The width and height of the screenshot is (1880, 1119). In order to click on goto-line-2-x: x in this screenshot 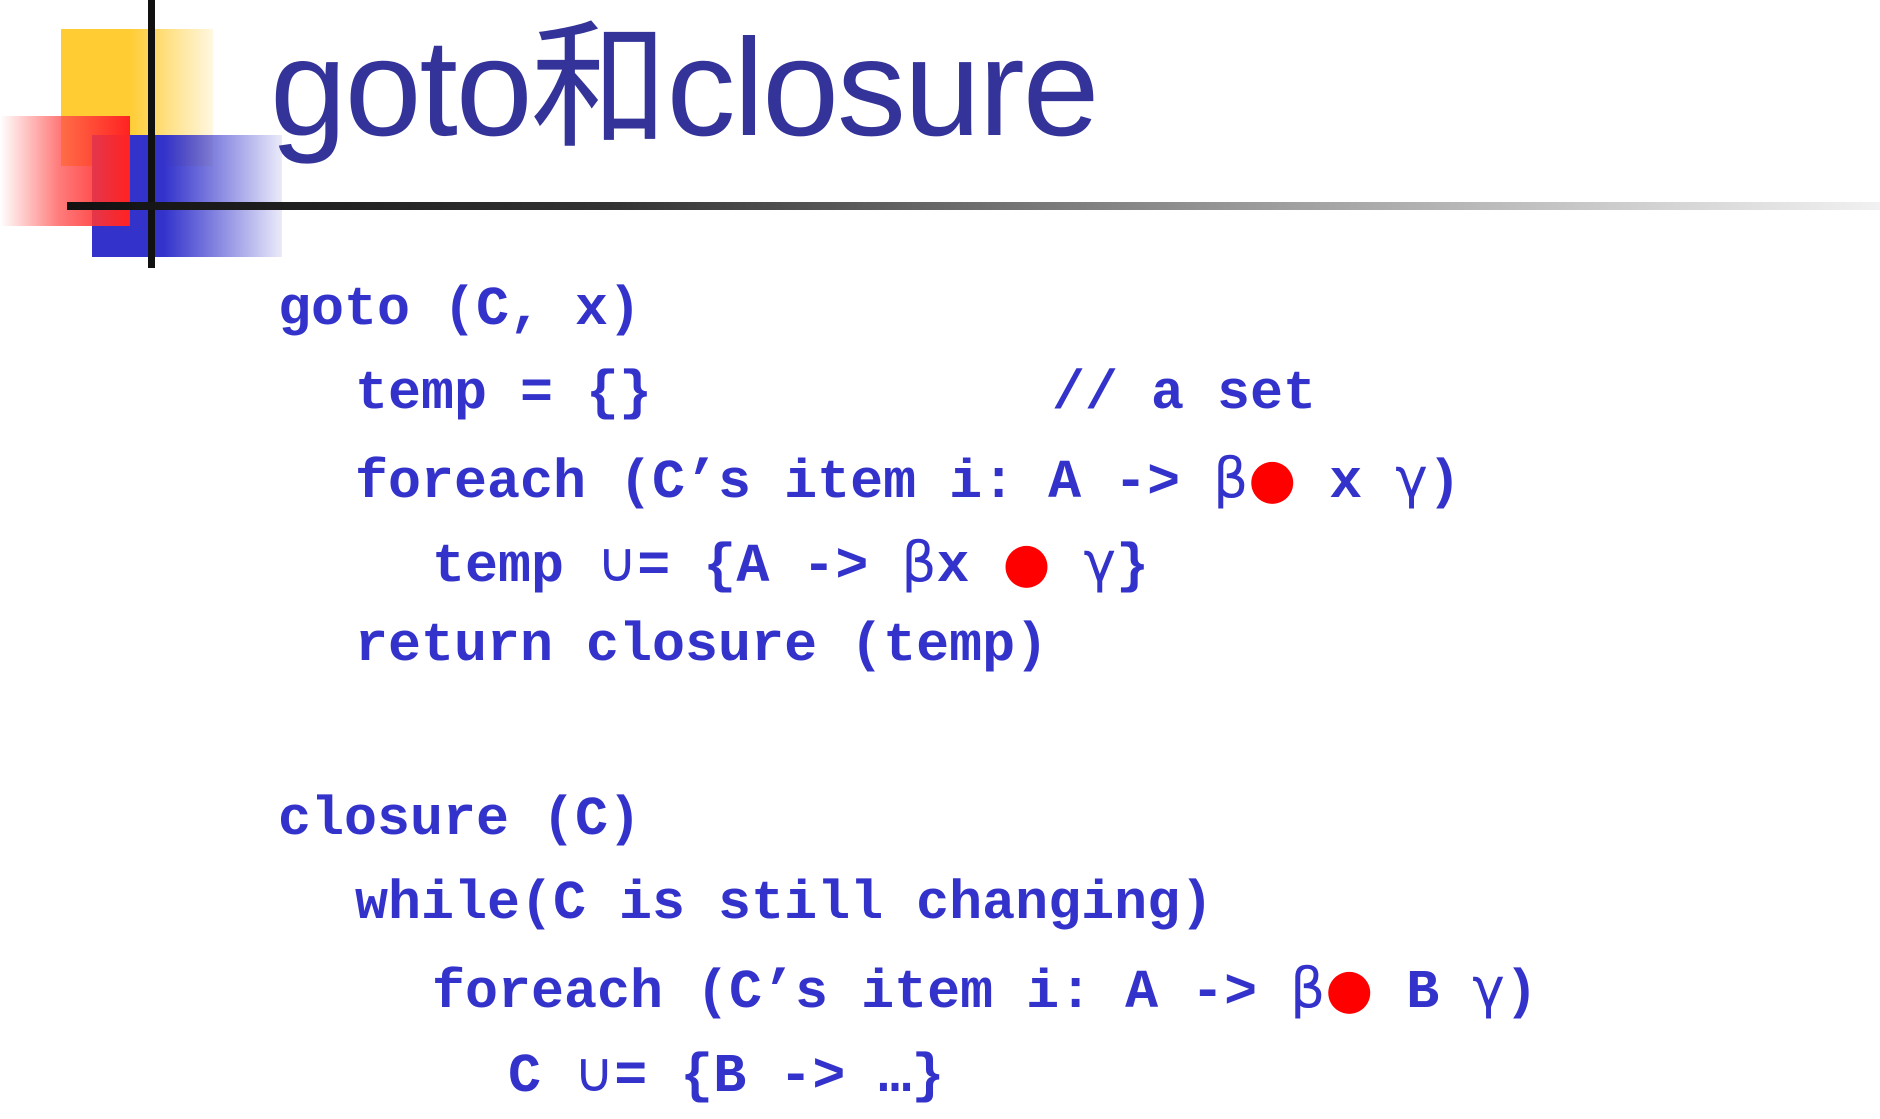, I will do `click(1346, 482)`.